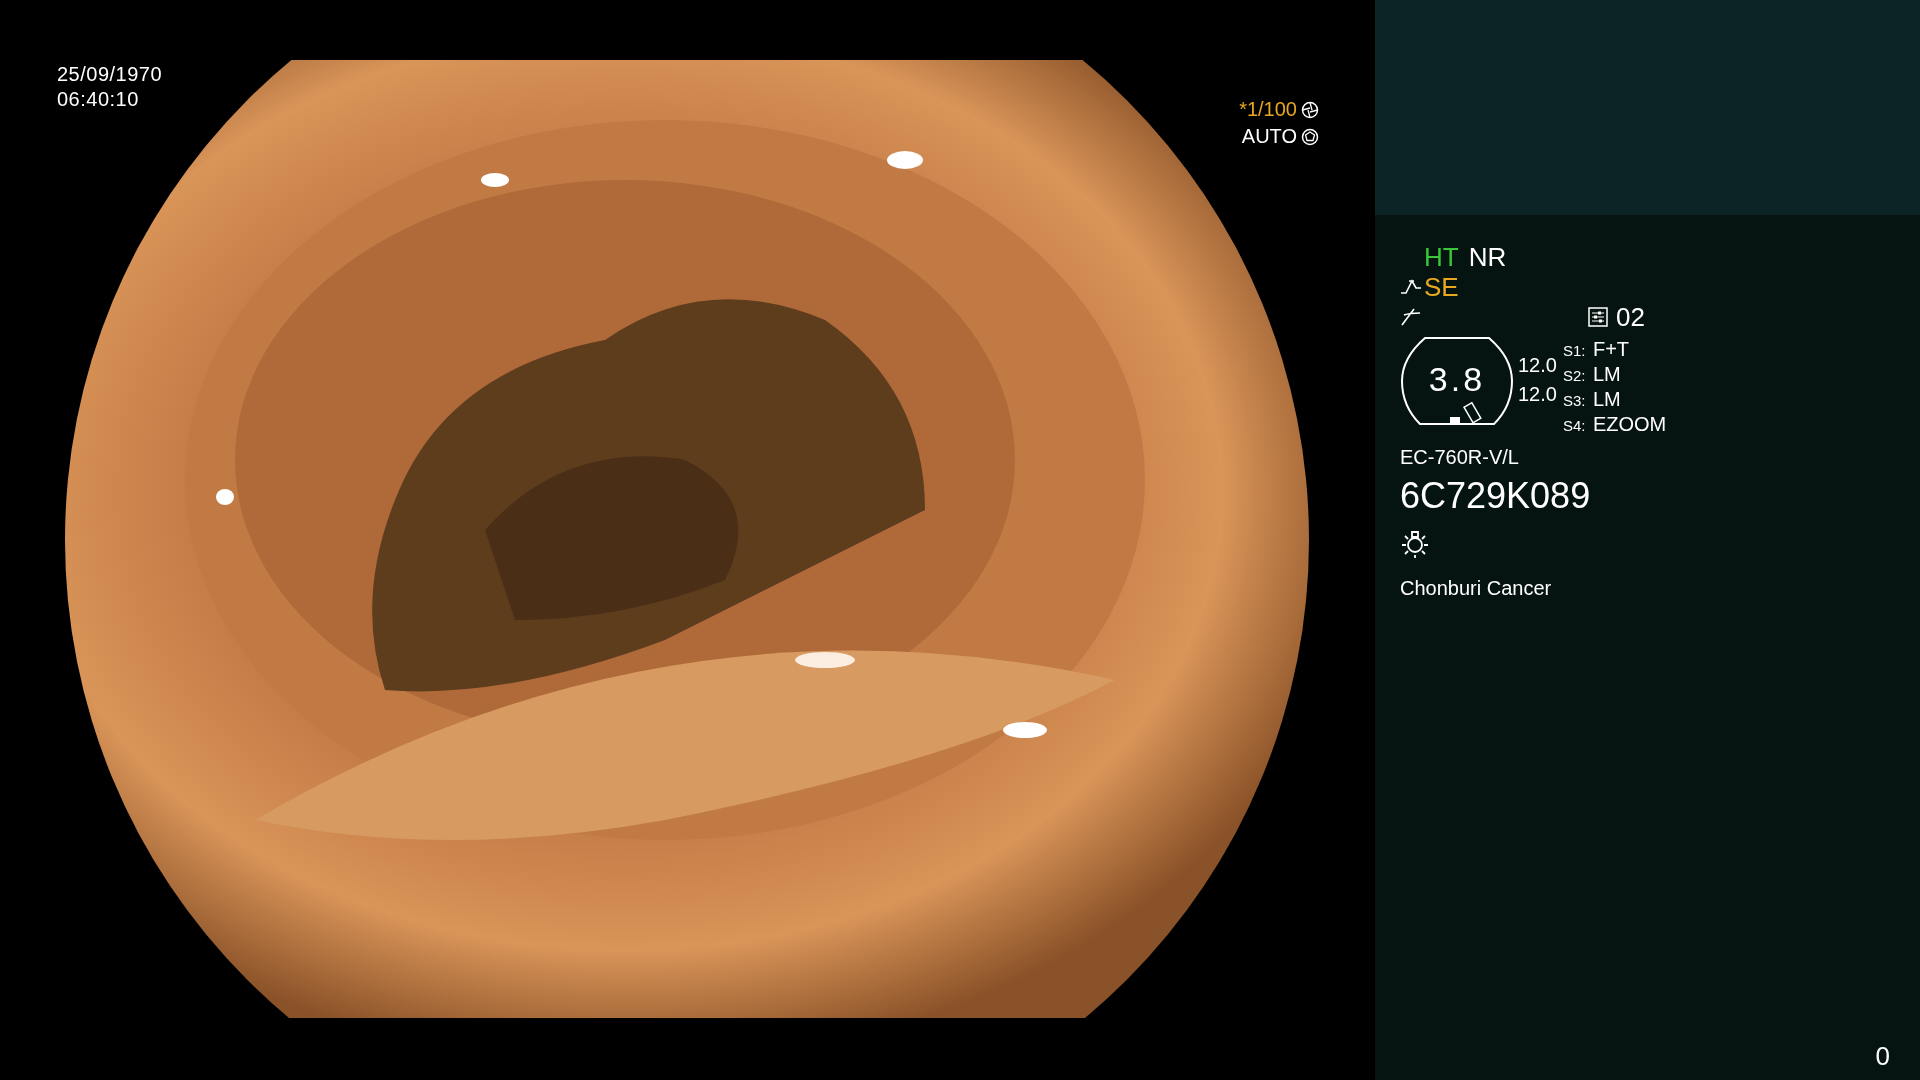  I want to click on gauge-frame-icon, so click(1457, 381).